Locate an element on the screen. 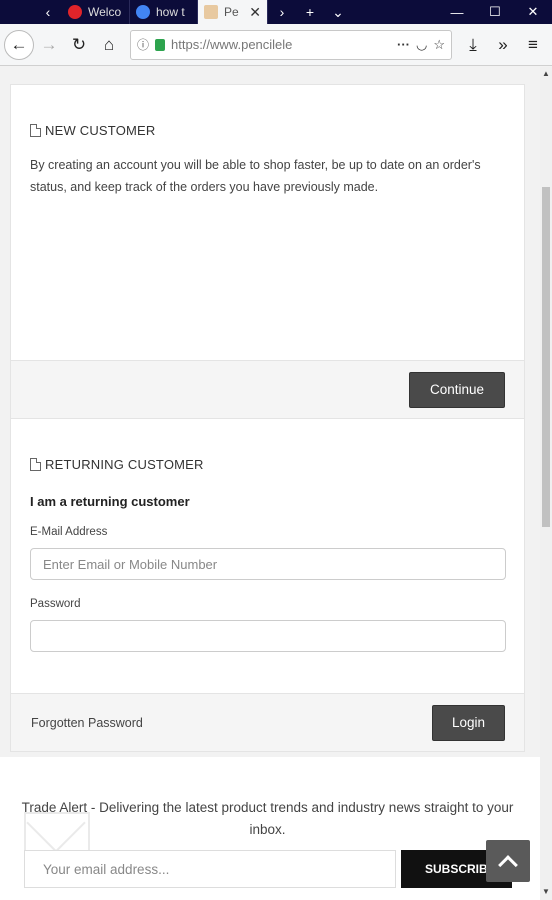 Image resolution: width=552 pixels, height=900 pixels. tab-pencil: Pe ✕ is located at coordinates (233, 12).